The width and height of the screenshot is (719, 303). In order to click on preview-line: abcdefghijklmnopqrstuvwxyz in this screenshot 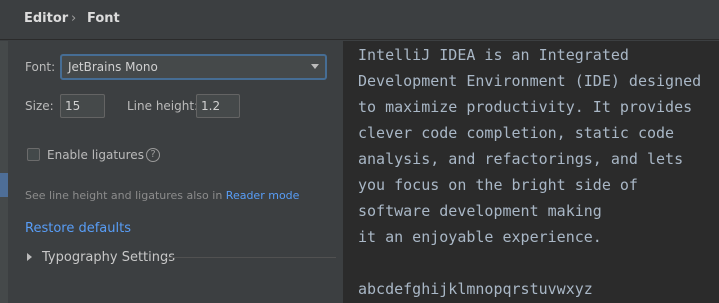, I will do `click(475, 289)`.